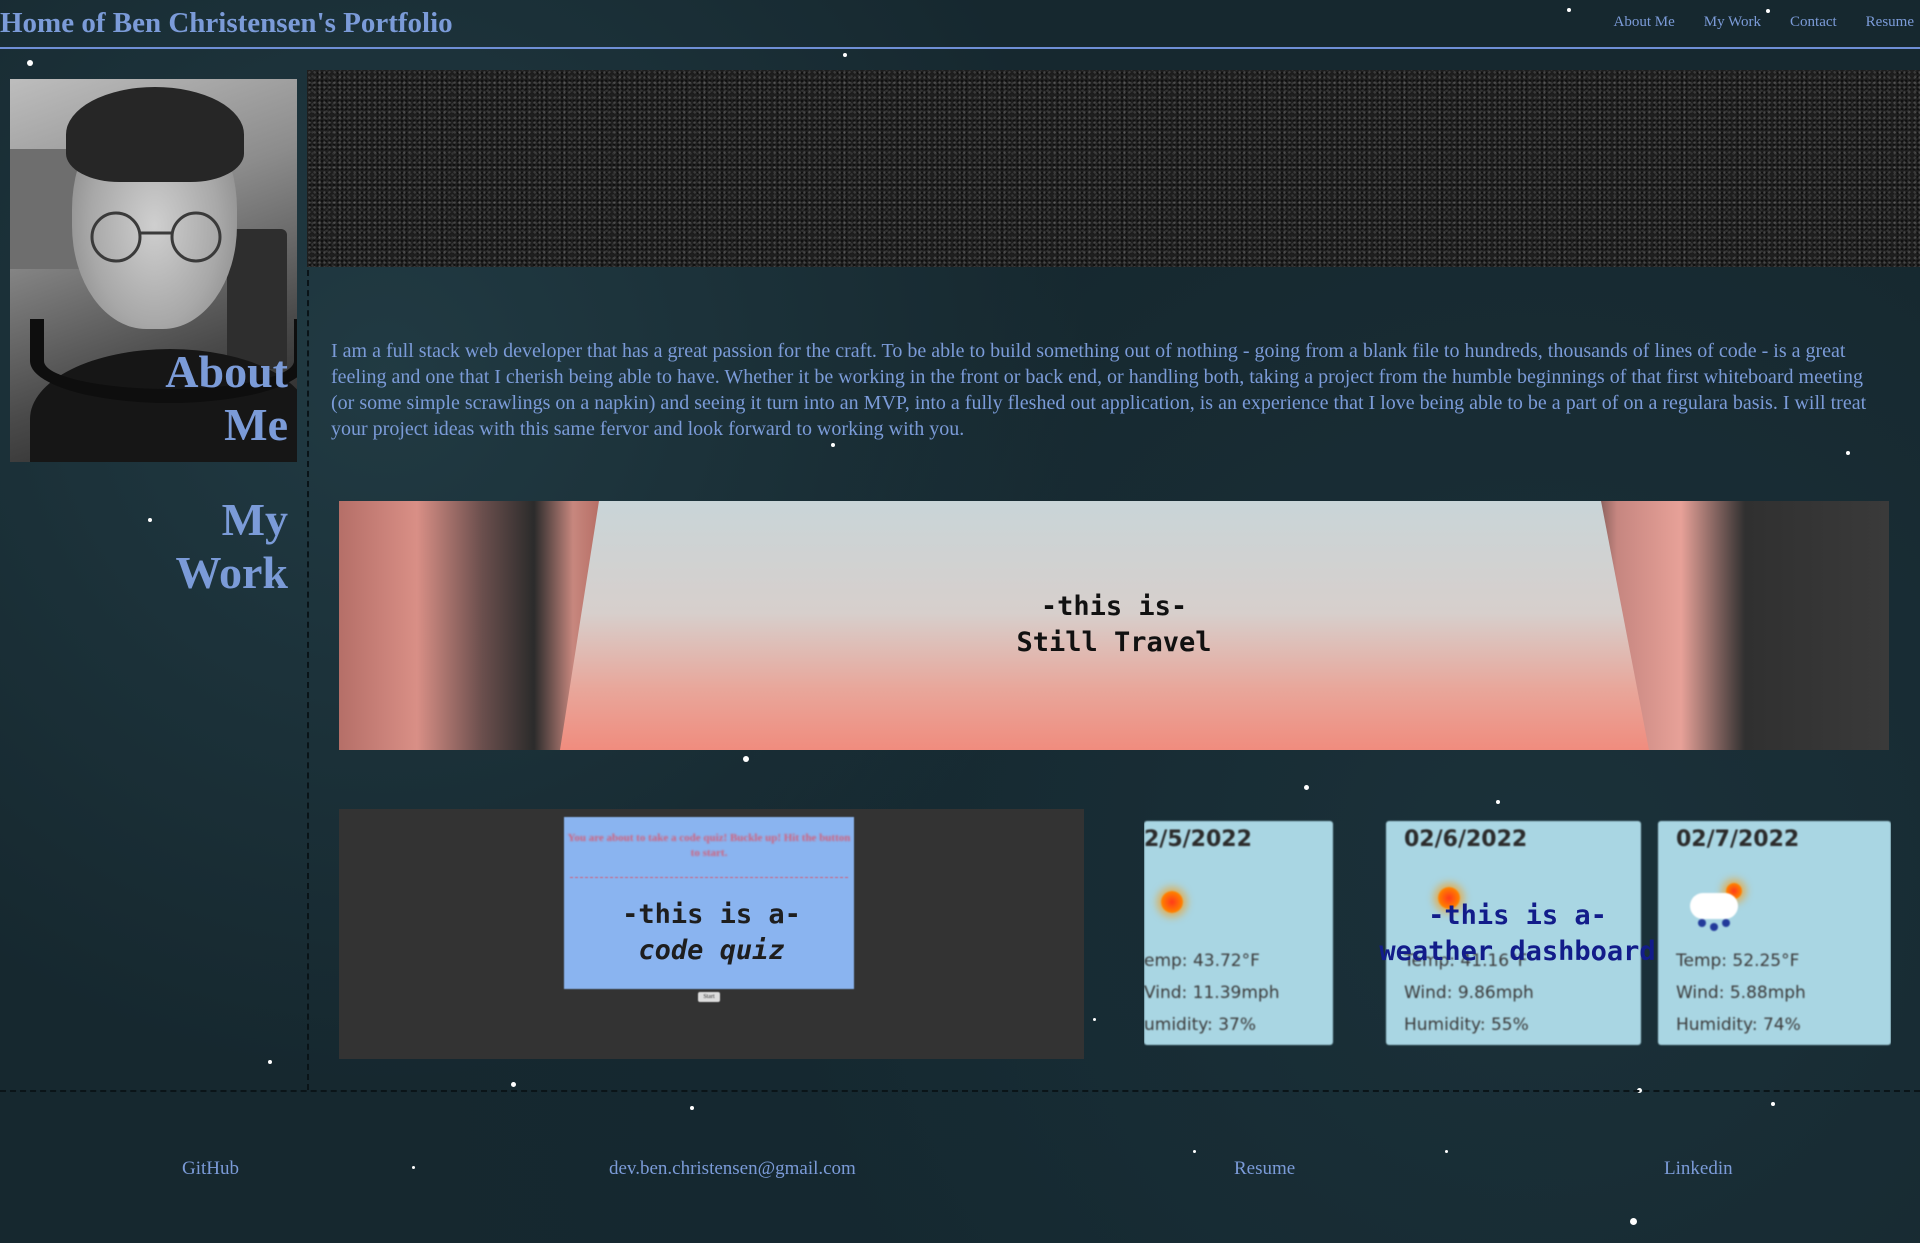 Image resolution: width=1920 pixels, height=1243 pixels. I want to click on nav-my-work: My Work, so click(1732, 22).